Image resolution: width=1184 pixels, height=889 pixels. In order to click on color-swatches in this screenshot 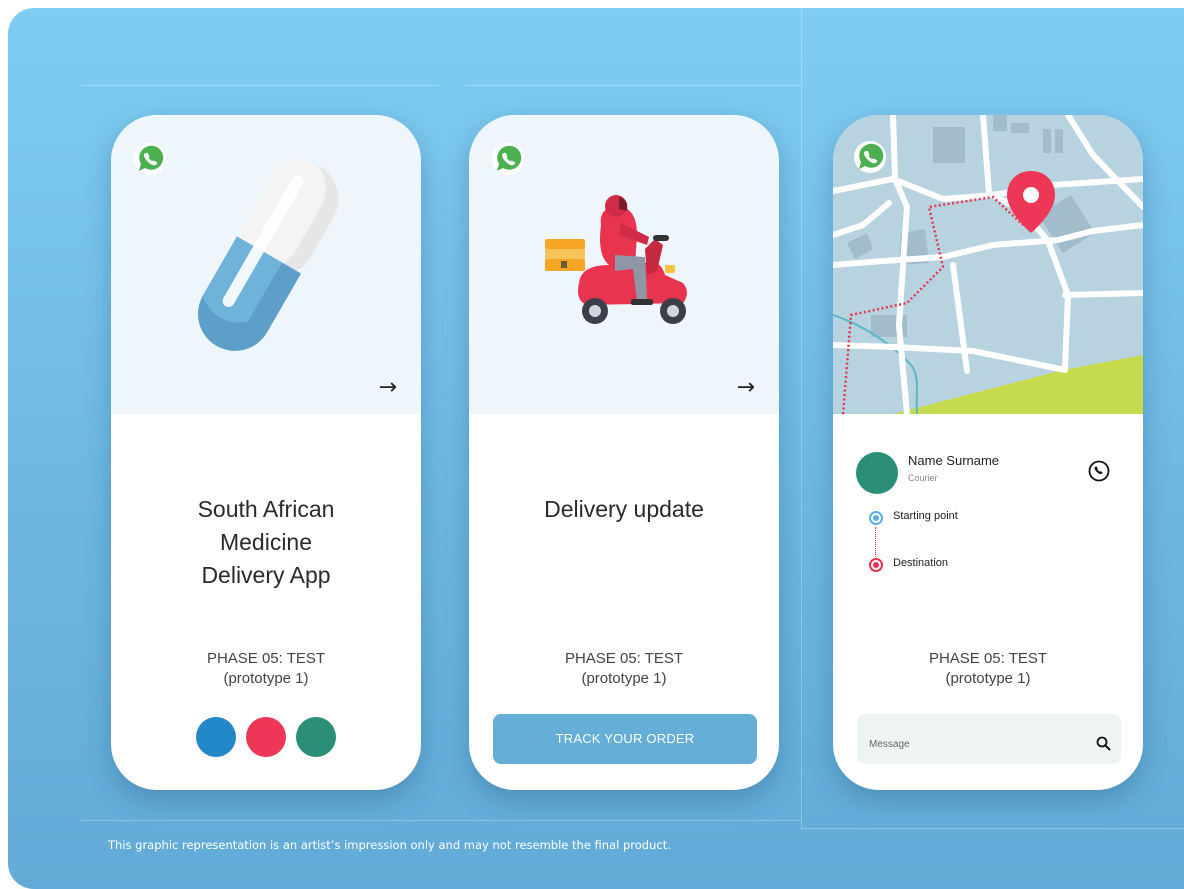, I will do `click(266, 737)`.